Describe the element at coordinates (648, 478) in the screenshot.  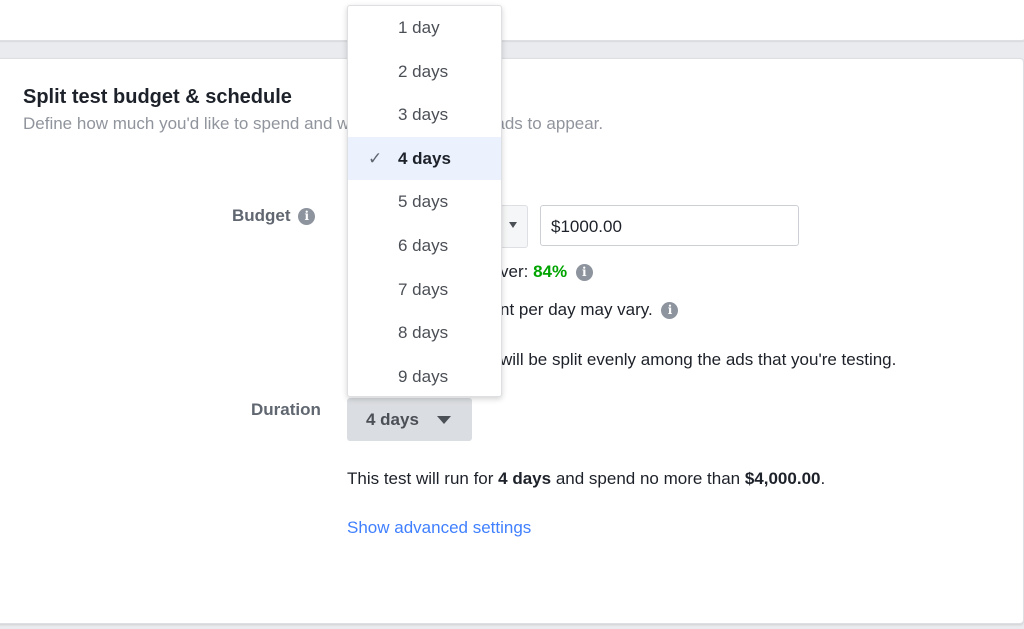
I see `summary-text: and spend no more than` at that location.